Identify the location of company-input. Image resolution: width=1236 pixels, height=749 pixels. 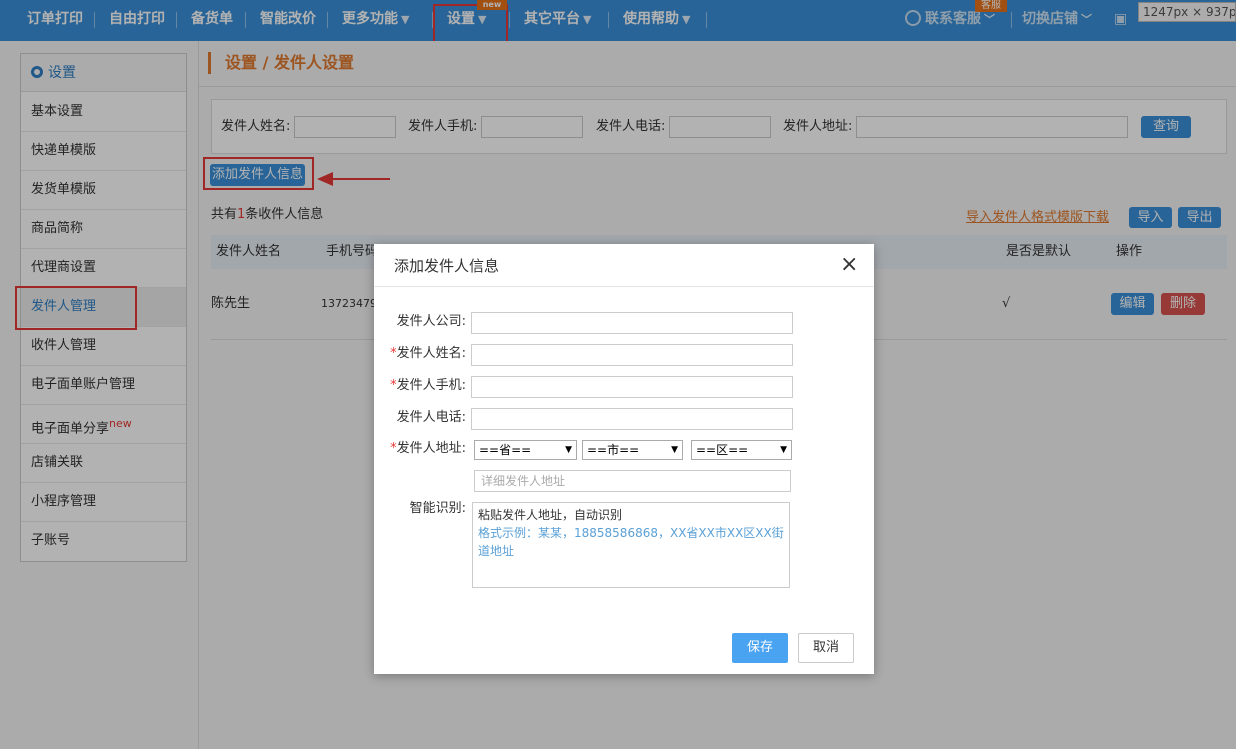
(632, 323).